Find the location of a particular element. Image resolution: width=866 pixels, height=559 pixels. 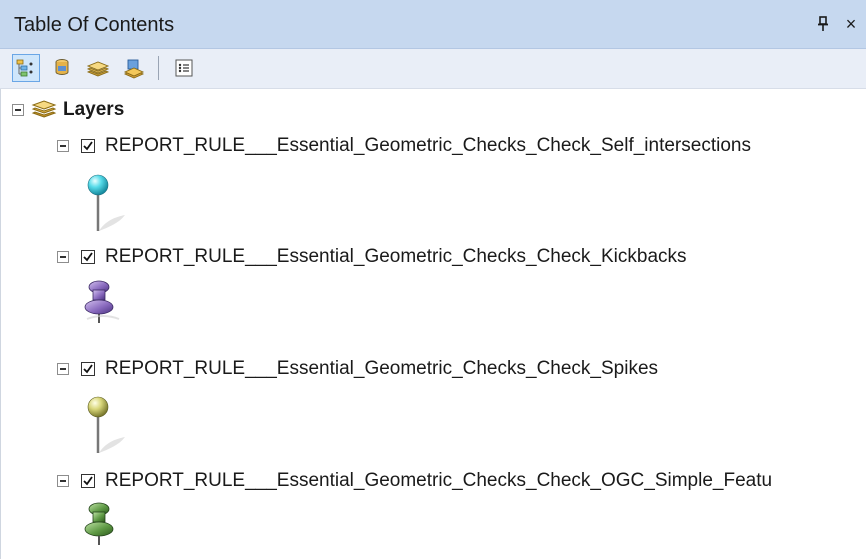

layer-3-visibility-checkbox is located at coordinates (88, 369).